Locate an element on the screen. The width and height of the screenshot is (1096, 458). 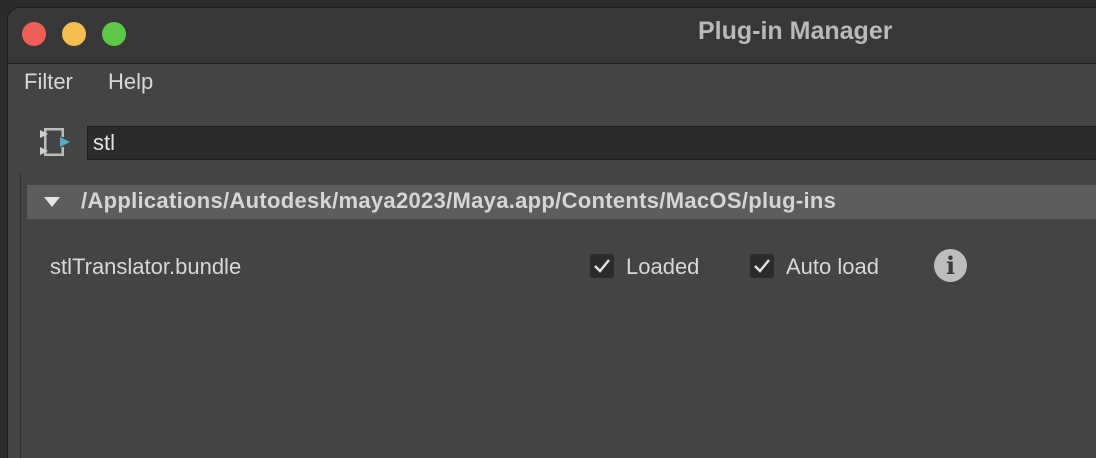
zoom-window-button is located at coordinates (114, 34).